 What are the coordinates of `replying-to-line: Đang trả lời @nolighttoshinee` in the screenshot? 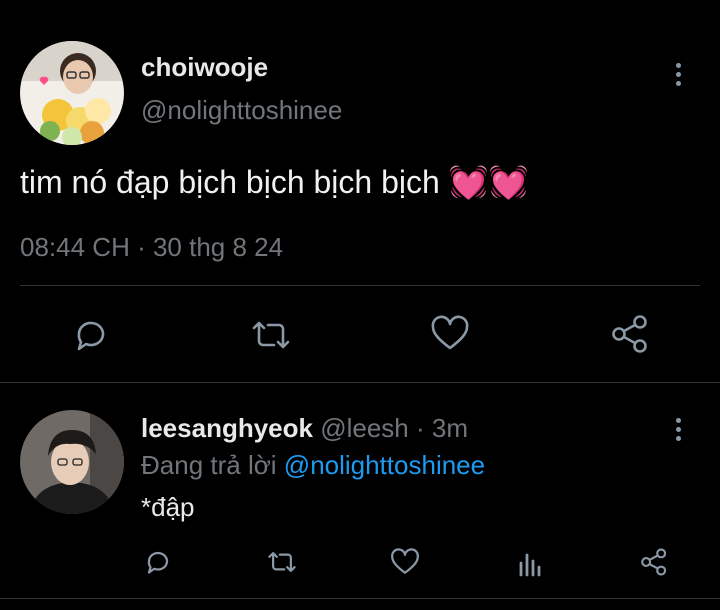 It's located at (313, 465).